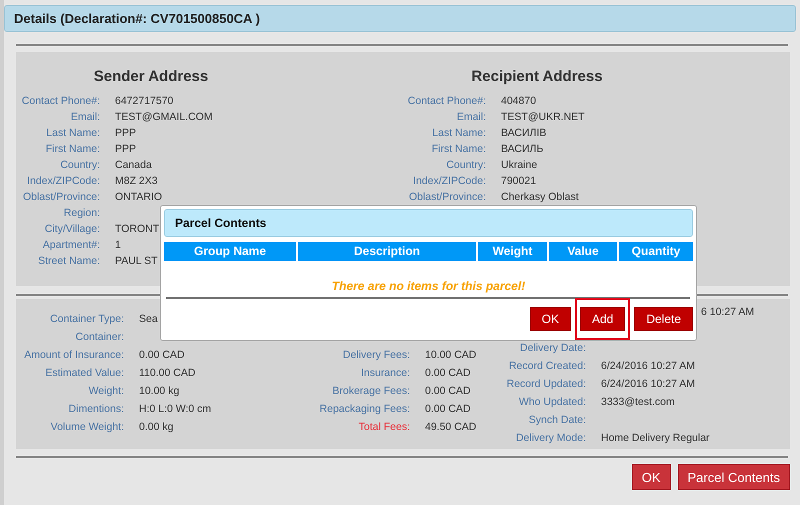 Image resolution: width=800 pixels, height=505 pixels. Describe the element at coordinates (547, 366) in the screenshot. I see `field-label: Record Created:` at that location.